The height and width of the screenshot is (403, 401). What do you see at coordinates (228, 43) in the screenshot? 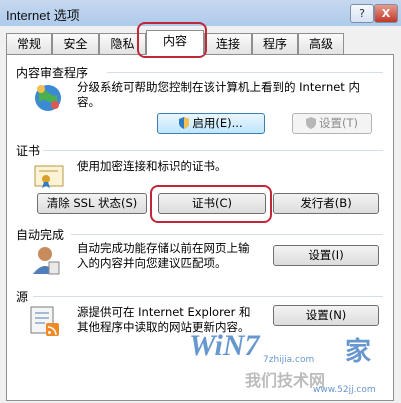
I see `tab-connections: 连接` at bounding box center [228, 43].